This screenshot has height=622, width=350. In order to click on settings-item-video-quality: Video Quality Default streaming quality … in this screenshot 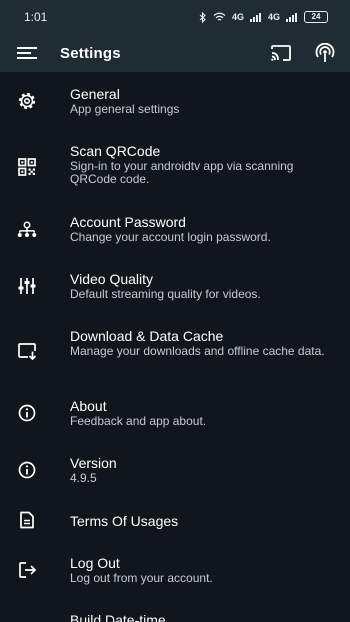, I will do `click(175, 285)`.